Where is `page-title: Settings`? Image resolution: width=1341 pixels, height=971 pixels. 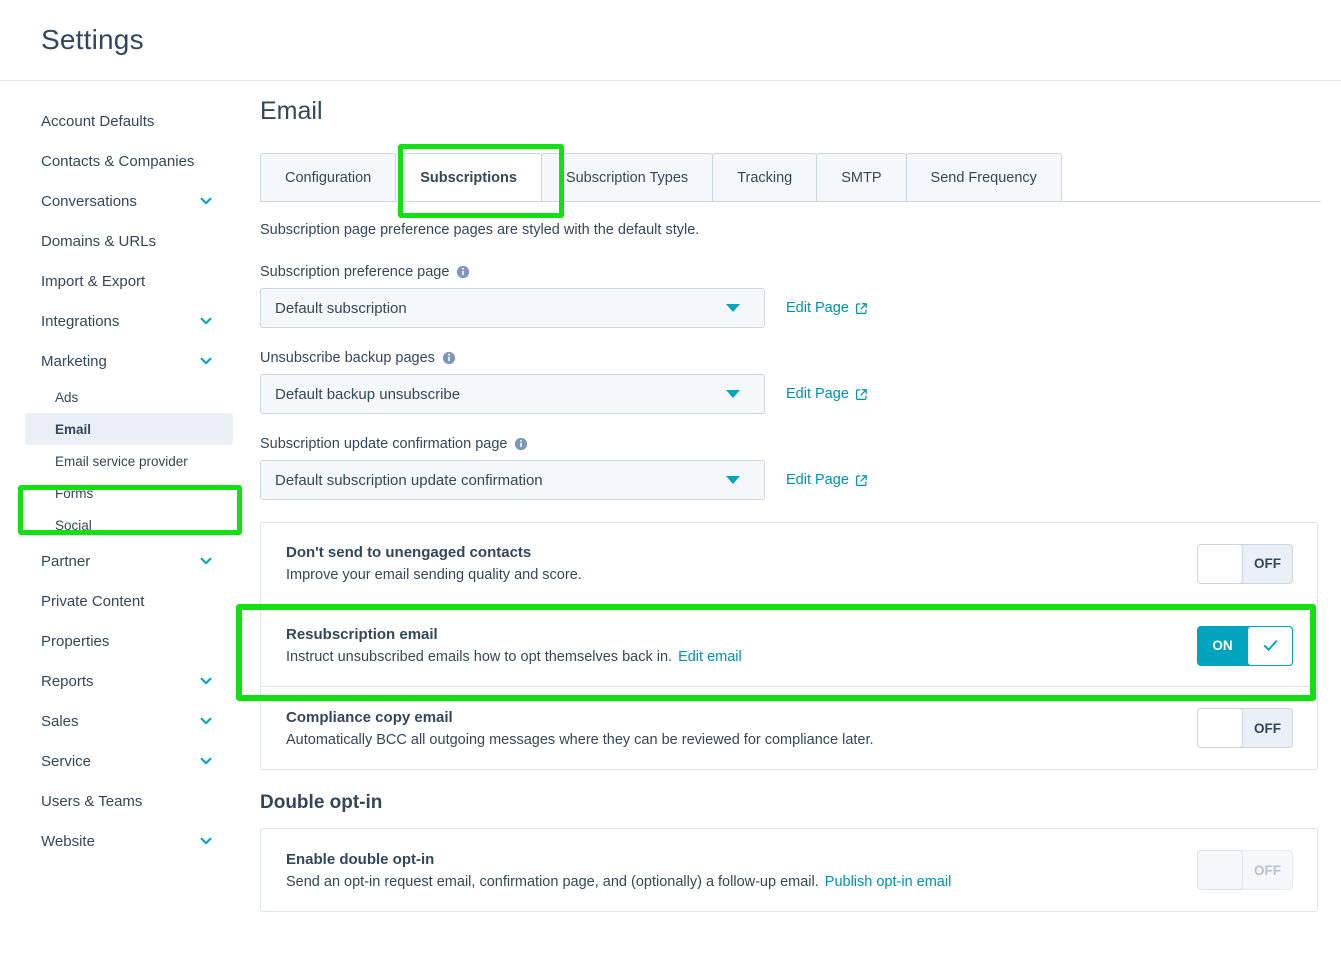 page-title: Settings is located at coordinates (92, 39).